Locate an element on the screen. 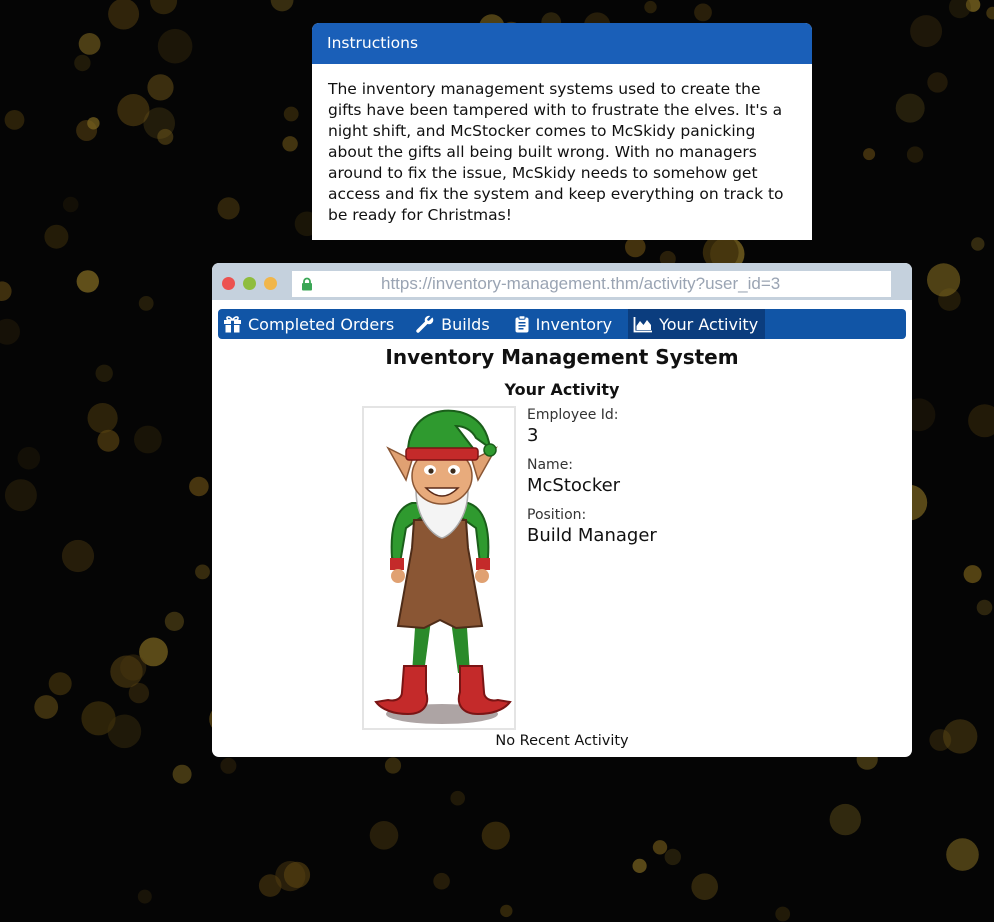 Image resolution: width=994 pixels, height=922 pixels. section-title: Your Activity is located at coordinates (562, 389).